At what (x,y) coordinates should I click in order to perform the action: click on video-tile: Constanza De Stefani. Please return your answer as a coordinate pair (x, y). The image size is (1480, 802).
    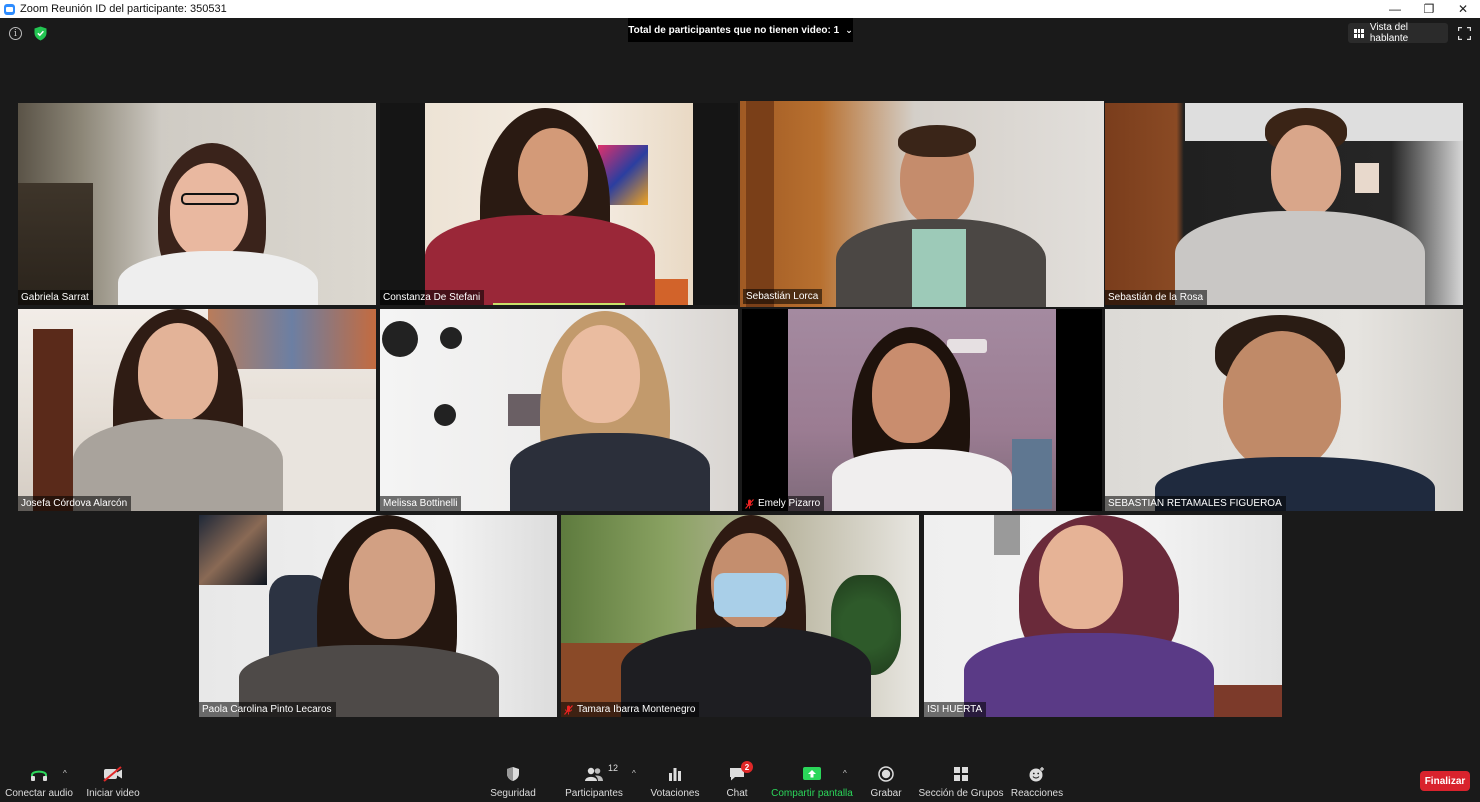
    Looking at the image, I should click on (559, 204).